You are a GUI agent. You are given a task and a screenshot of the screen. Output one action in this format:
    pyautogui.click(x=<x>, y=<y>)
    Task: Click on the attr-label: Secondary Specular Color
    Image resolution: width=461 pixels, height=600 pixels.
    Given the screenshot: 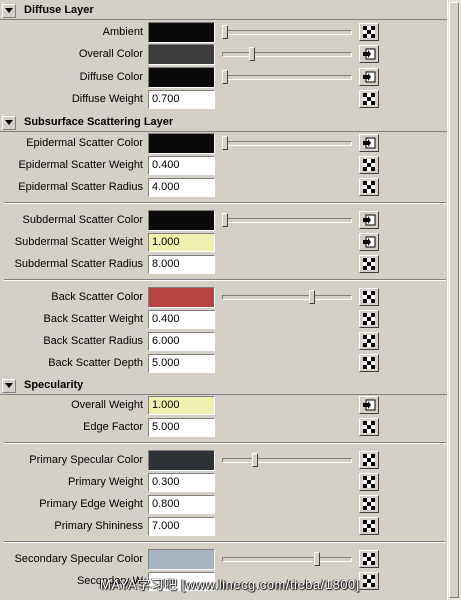 What is the action you would take?
    pyautogui.click(x=78, y=559)
    